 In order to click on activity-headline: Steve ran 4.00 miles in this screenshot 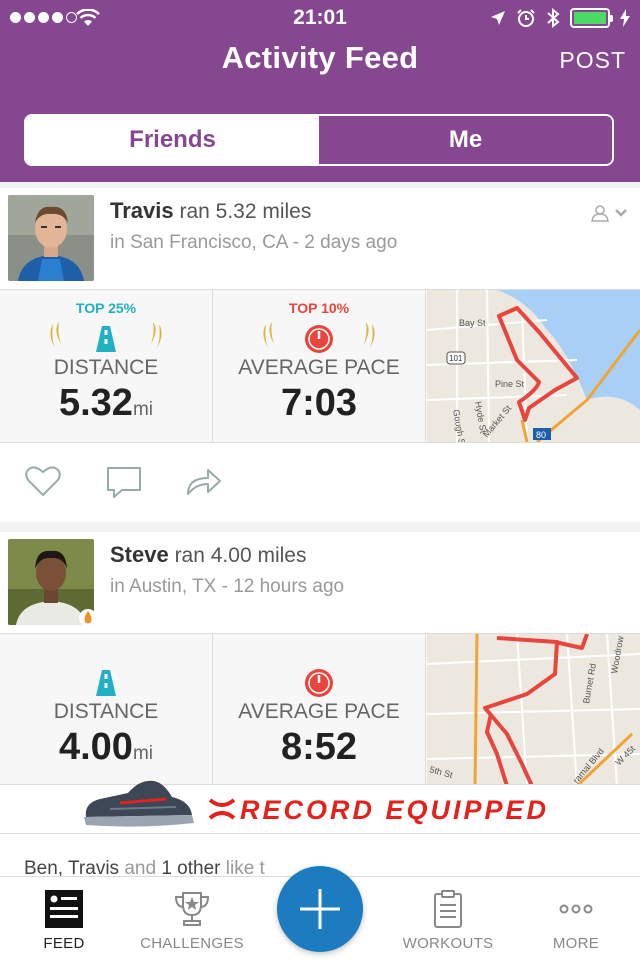, I will do `click(208, 555)`.